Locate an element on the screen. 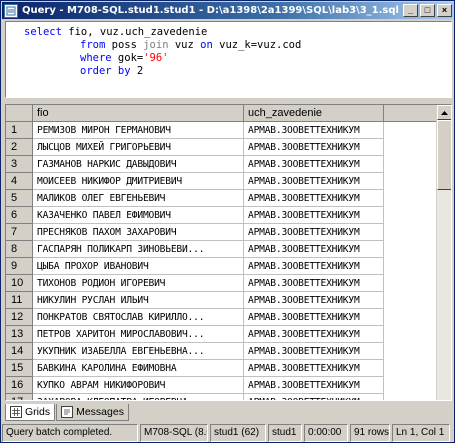 The height and width of the screenshot is (443, 455). arrow-up-icon is located at coordinates (444, 112).